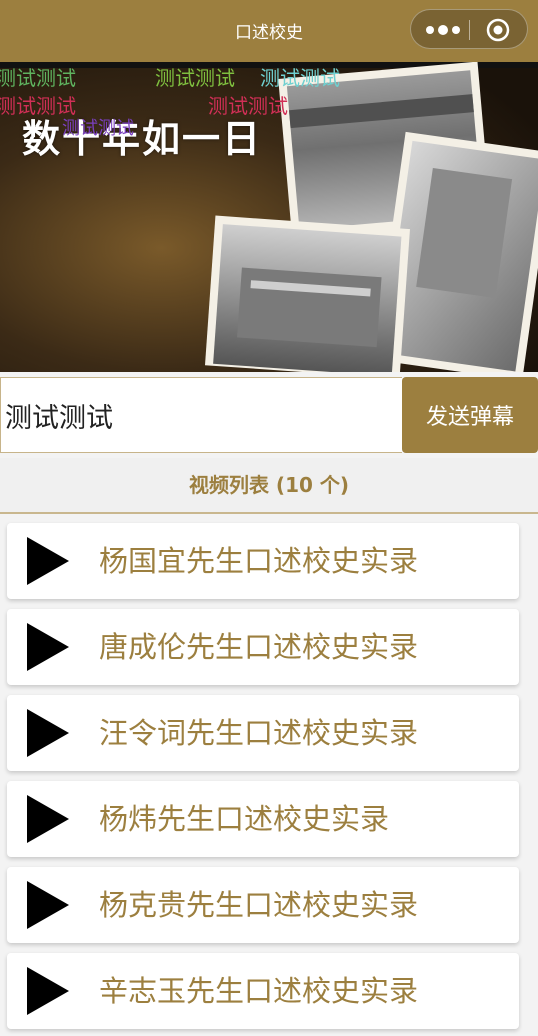  I want to click on video-list-item: 汪令词先生口述校史实录, so click(263, 733).